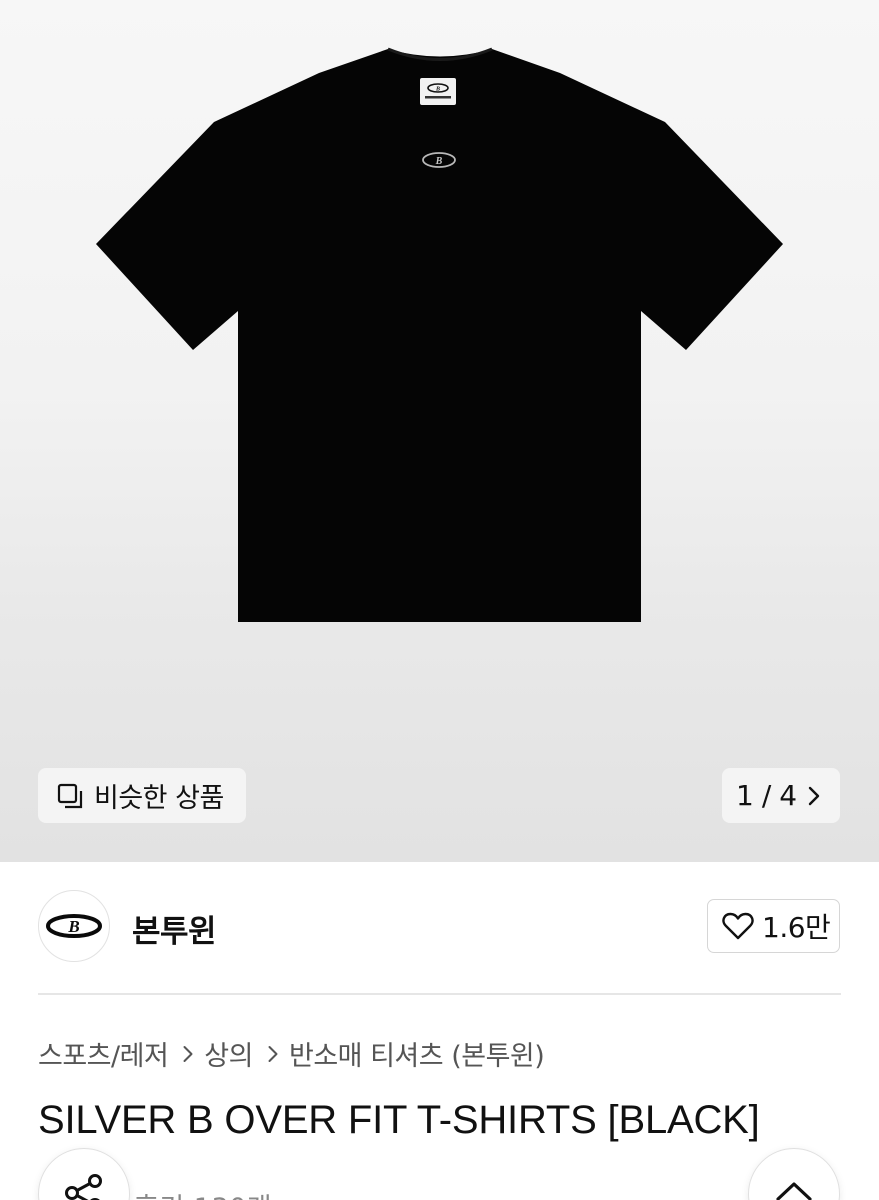  Describe the element at coordinates (794, 1174) in the screenshot. I see `scroll-top-button` at that location.